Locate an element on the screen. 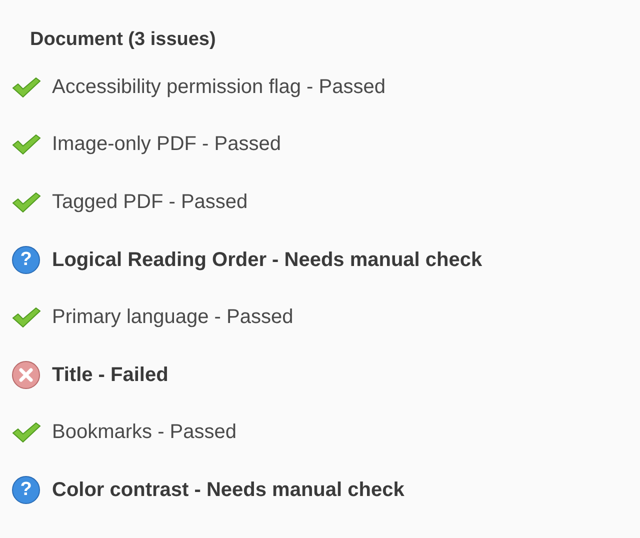 This screenshot has width=640, height=538. section-title: Document (3 issues) is located at coordinates (123, 39).